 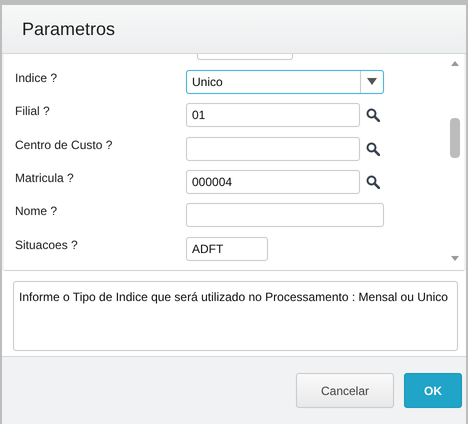 I want to click on field-label: Situacoes ?, so click(x=47, y=244).